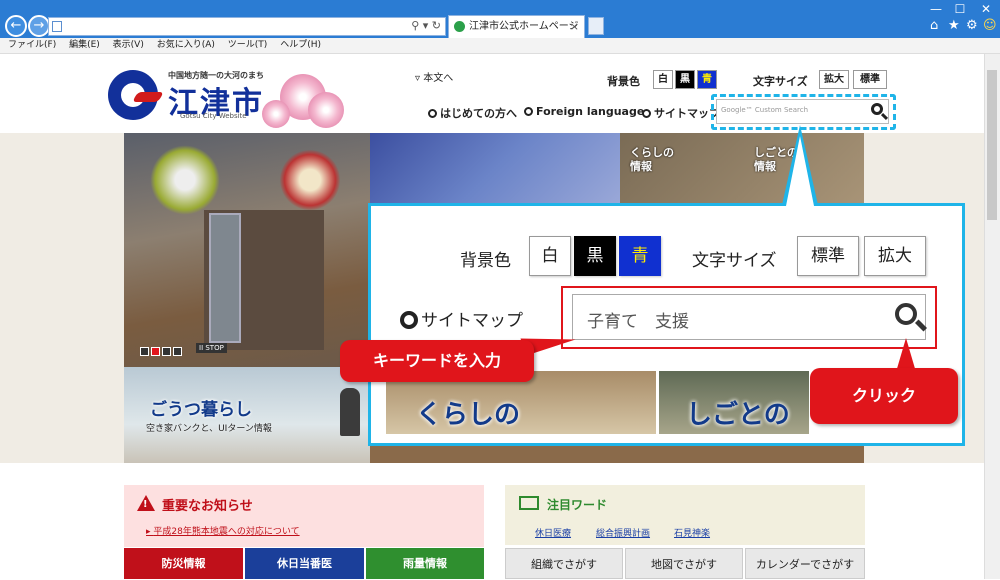  I want to click on feature-subtitle: 空き家バンクと、UIターン情報, so click(209, 429).